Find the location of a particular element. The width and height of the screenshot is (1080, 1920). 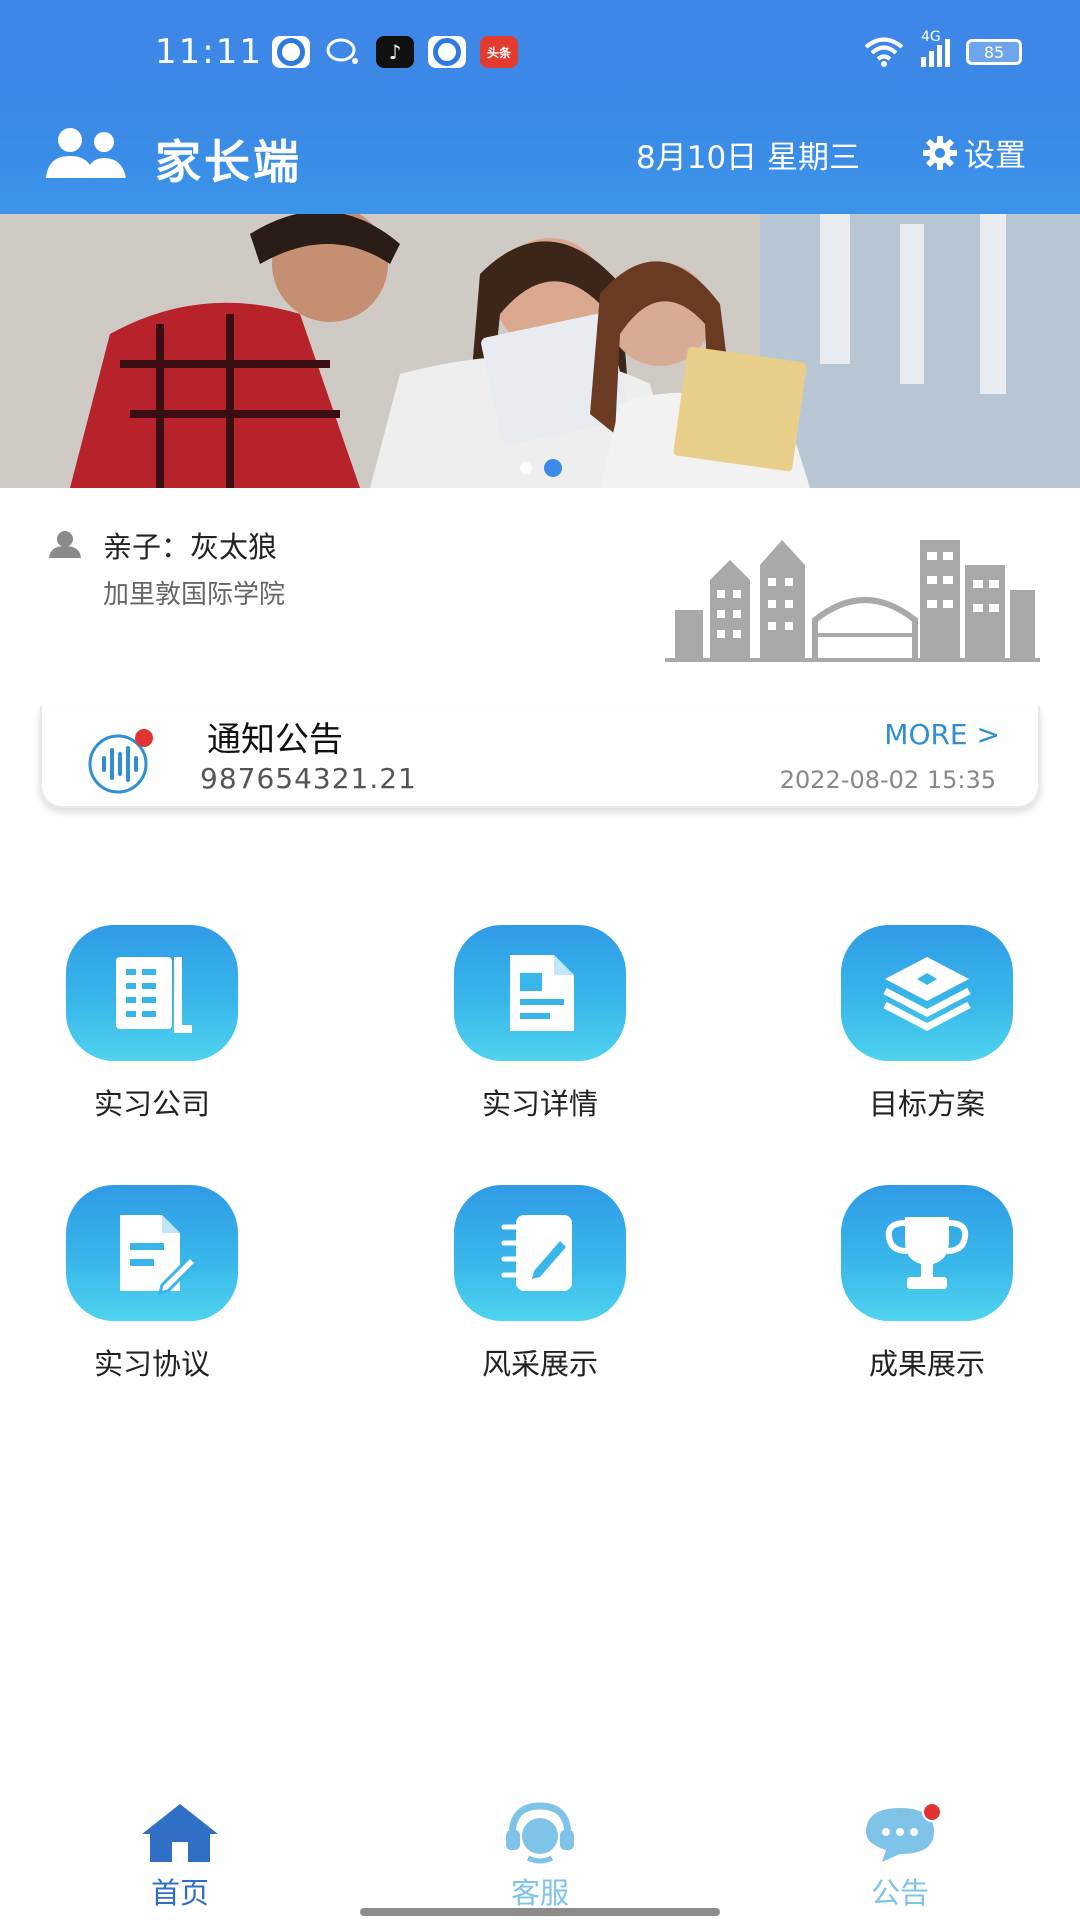

menu-label: 目标方案 is located at coordinates (926, 1104).